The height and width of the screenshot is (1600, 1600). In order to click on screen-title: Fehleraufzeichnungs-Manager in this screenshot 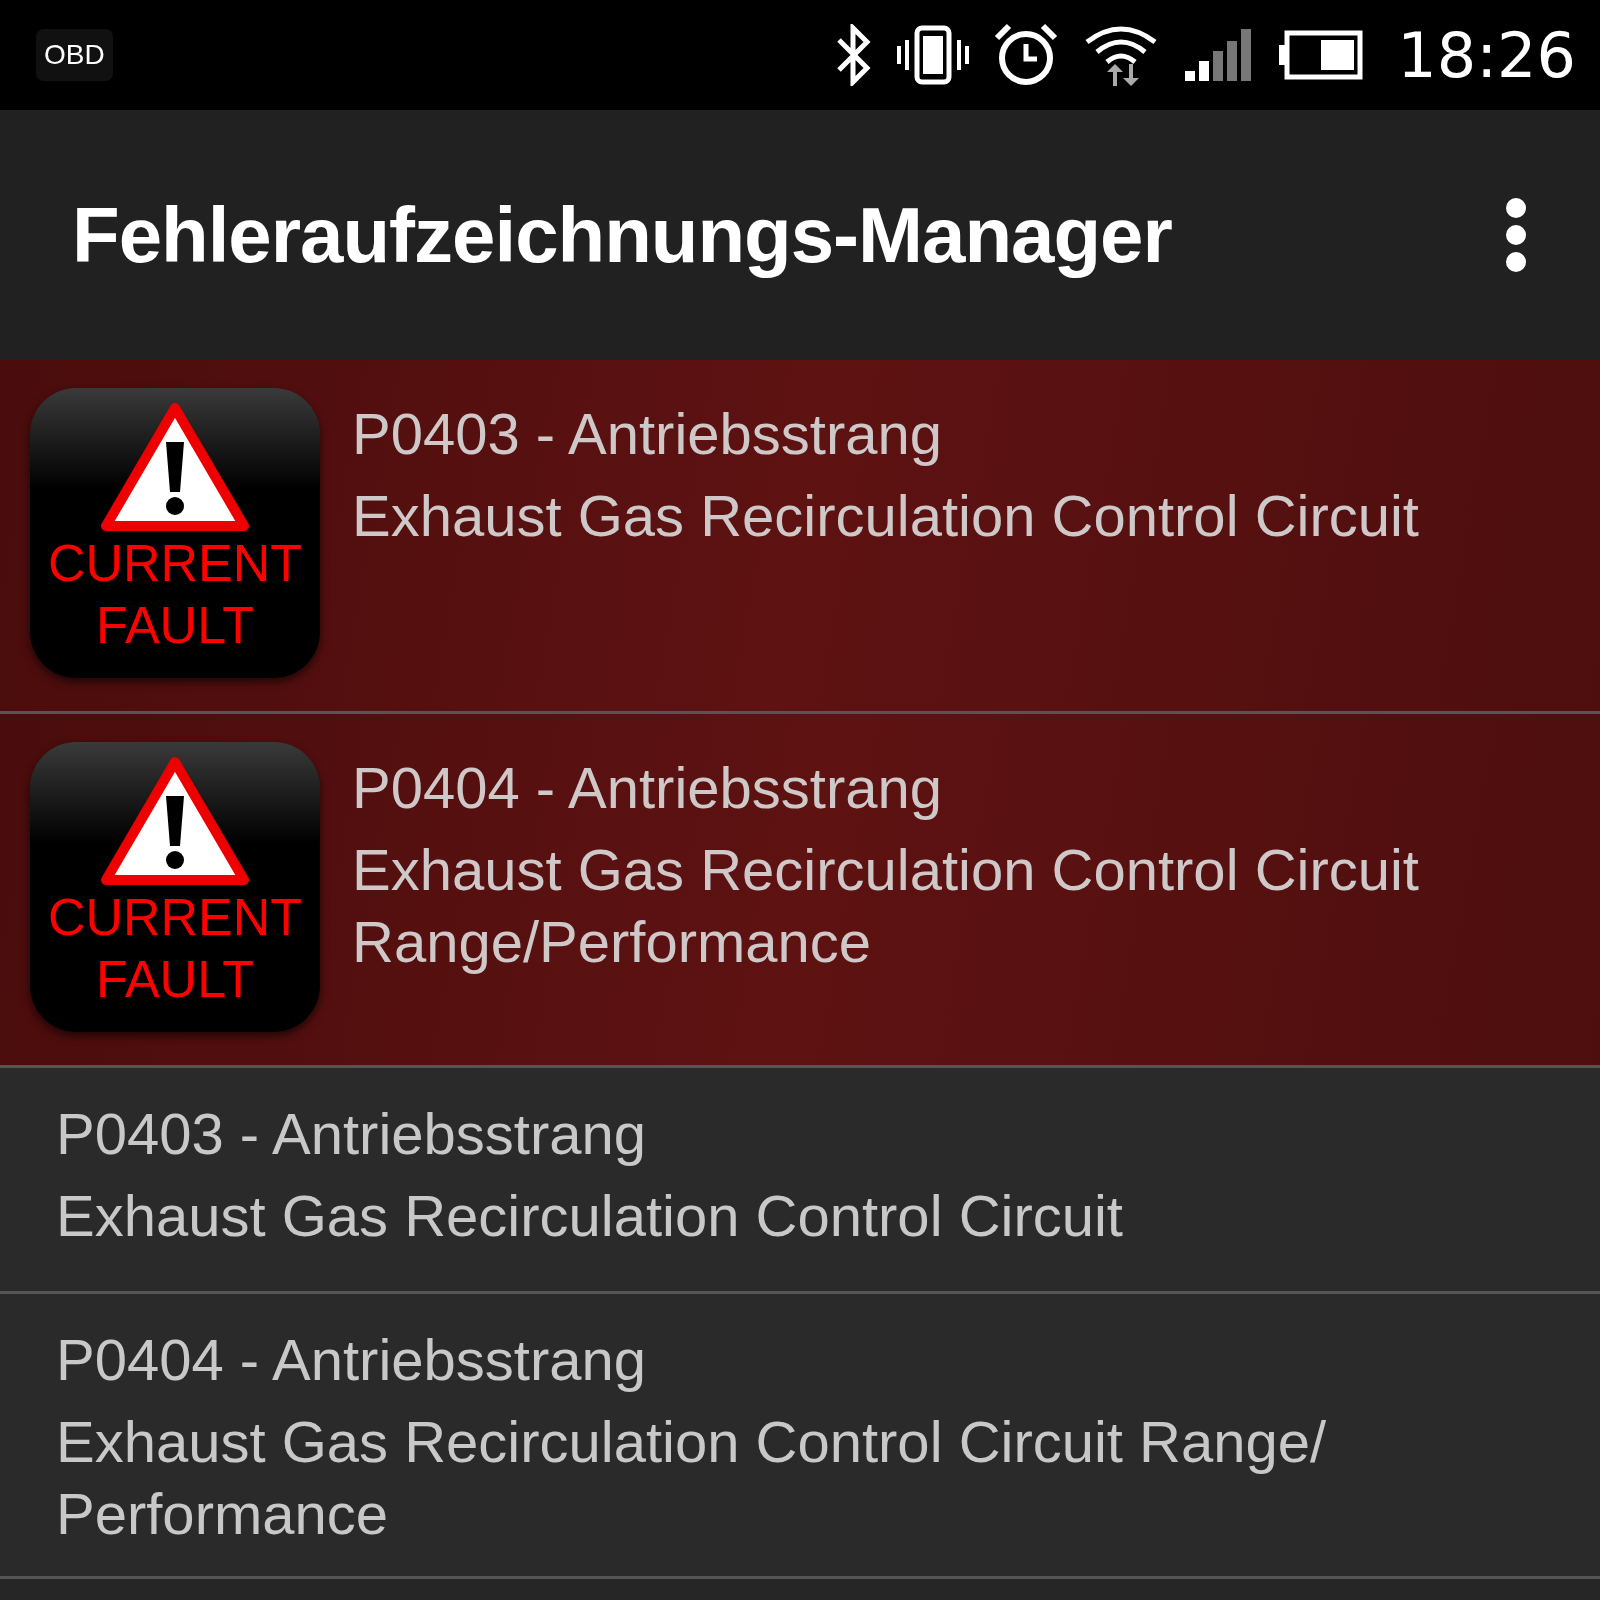, I will do `click(622, 235)`.